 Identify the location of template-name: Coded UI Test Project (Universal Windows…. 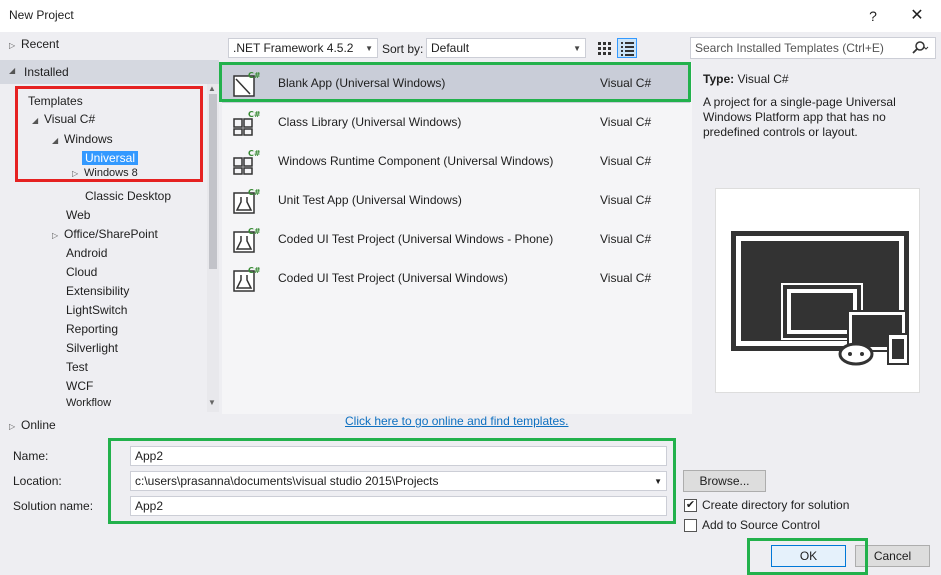
(416, 239).